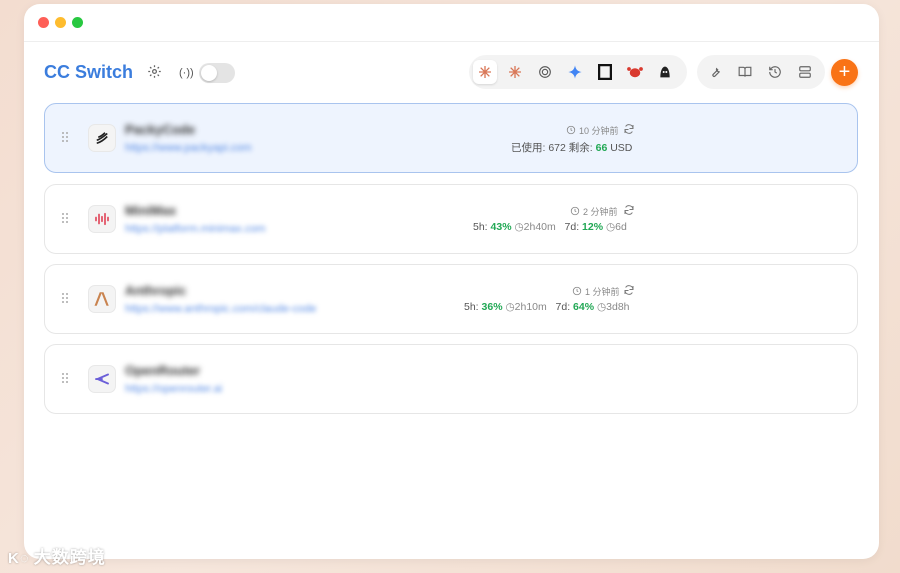 This screenshot has height=573, width=900. Describe the element at coordinates (173, 389) in the screenshot. I see `provider-url: https://openrouter.ai` at that location.